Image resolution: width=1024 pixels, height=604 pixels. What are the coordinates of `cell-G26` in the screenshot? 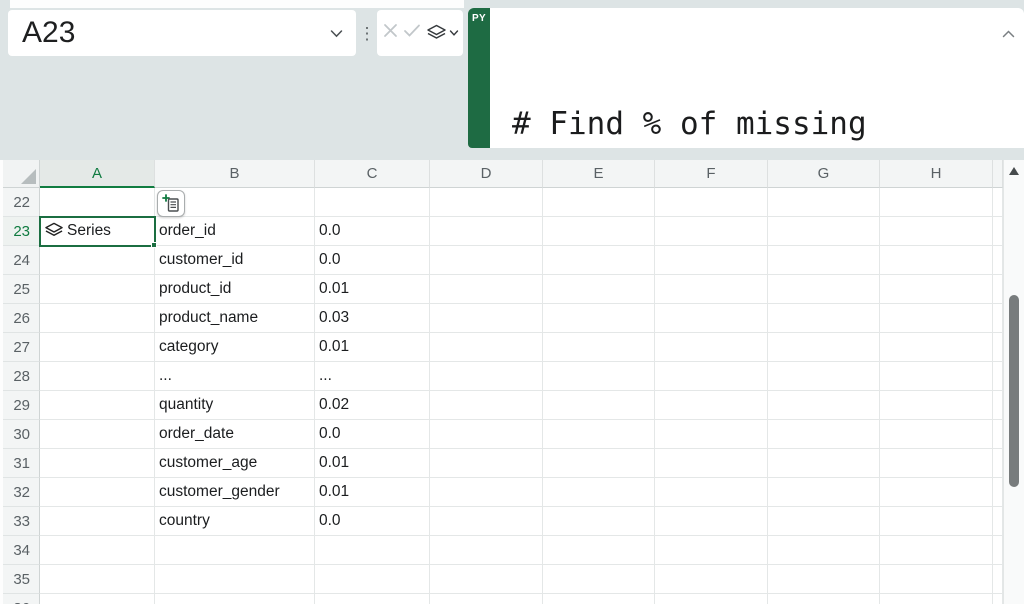 It's located at (824, 318).